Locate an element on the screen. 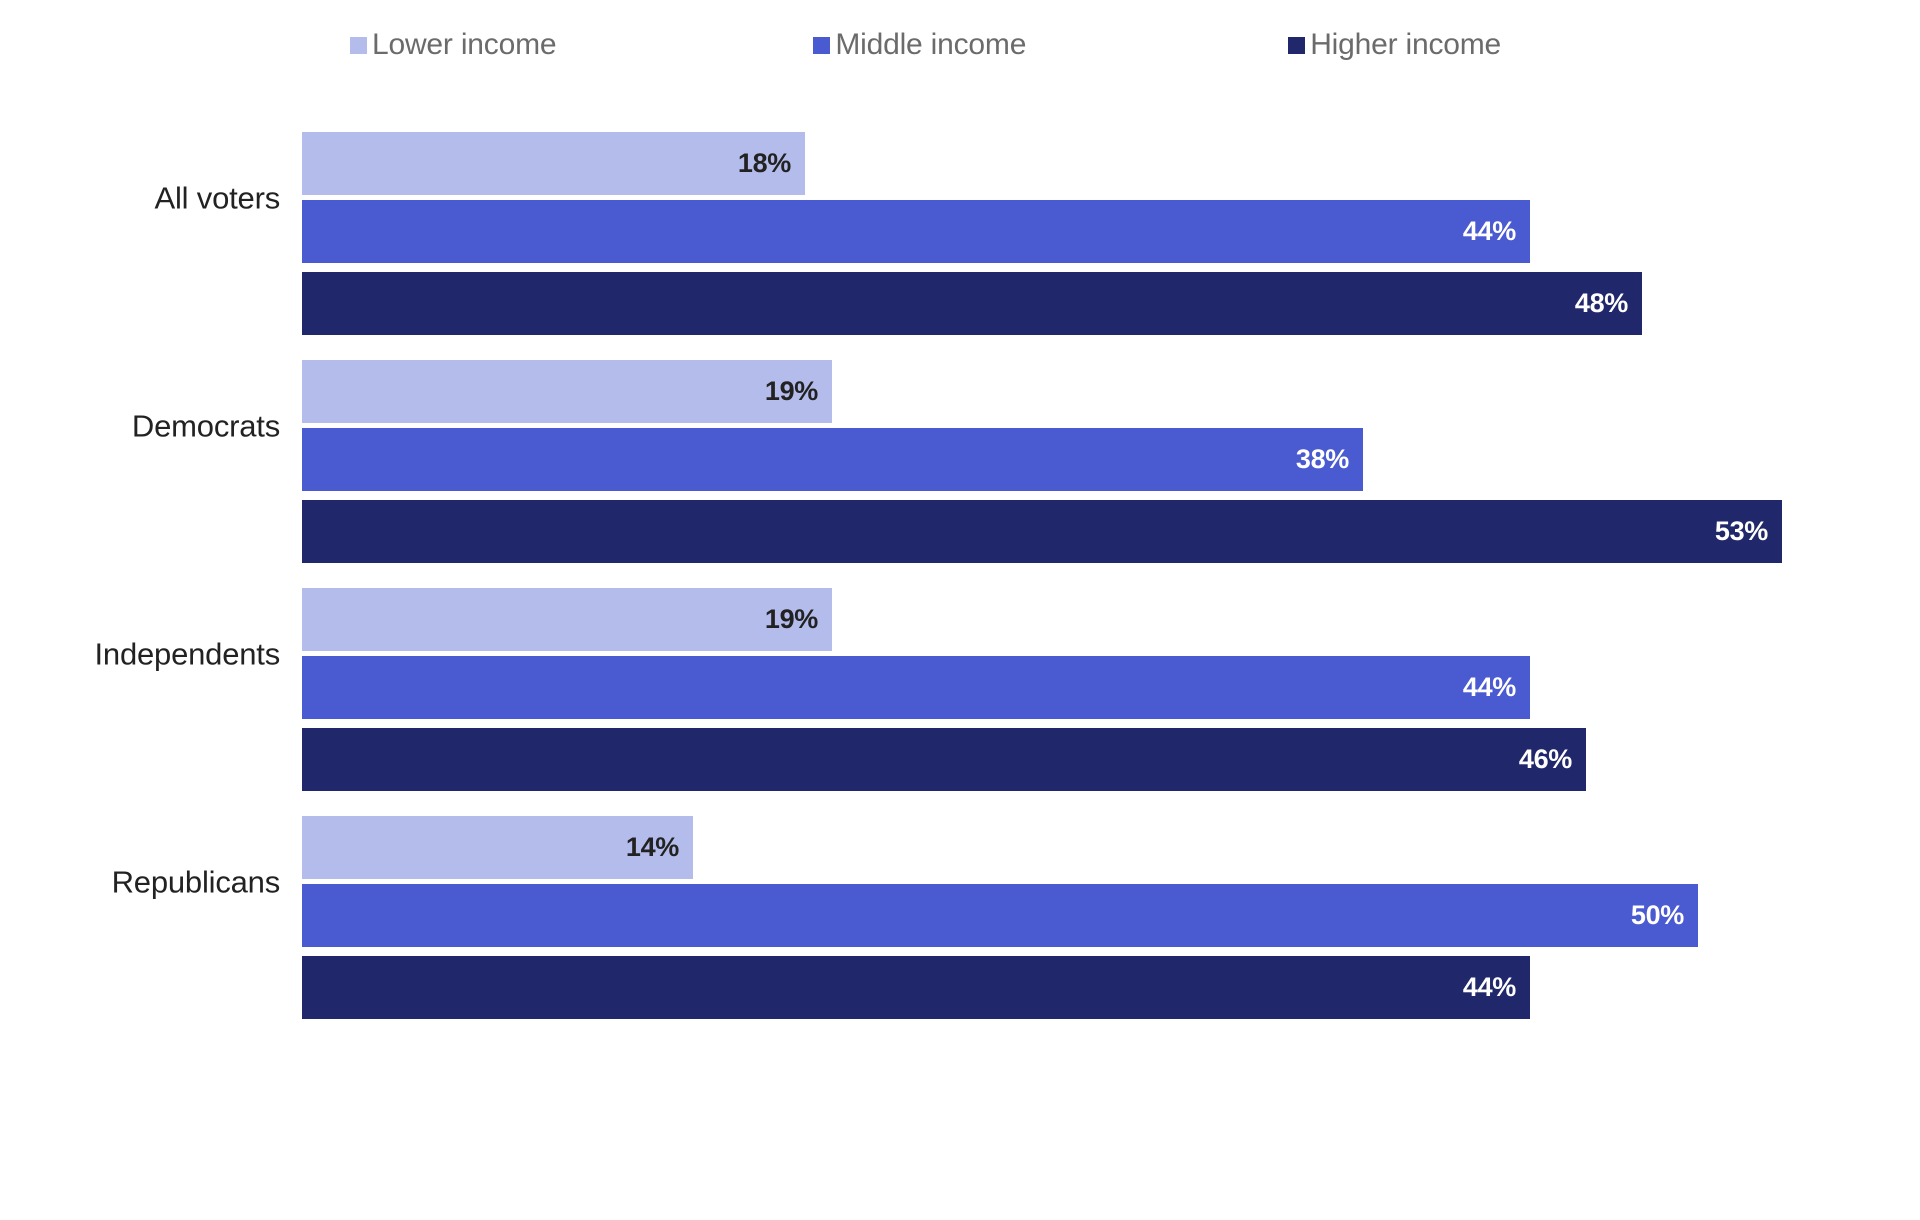 The image size is (1920, 1220). category-label: Democrats is located at coordinates (205, 425).